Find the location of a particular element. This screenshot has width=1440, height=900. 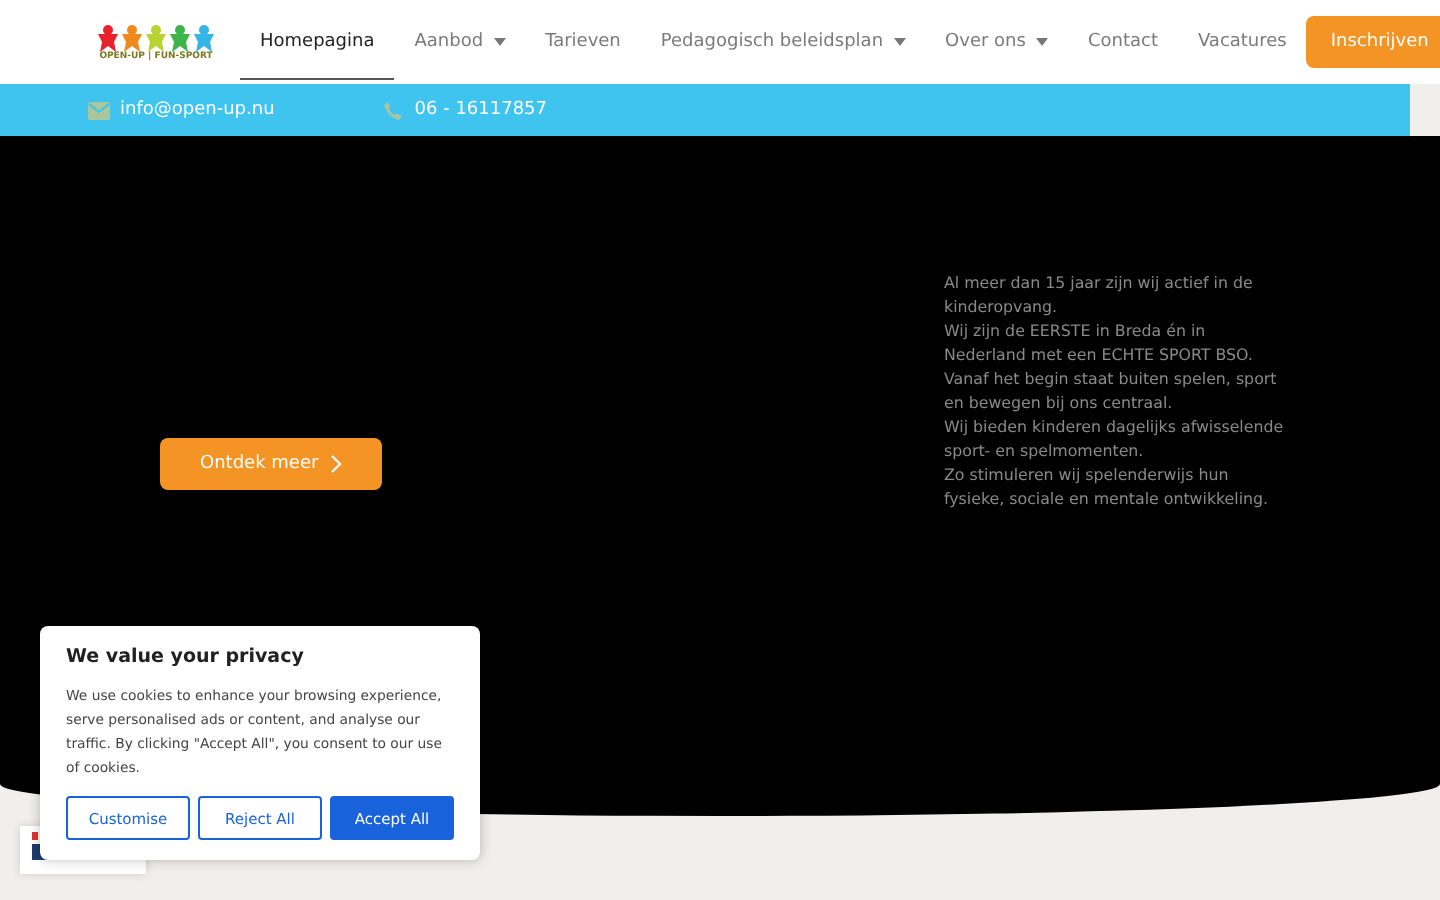

nav-link: Vacatures is located at coordinates (1242, 42).